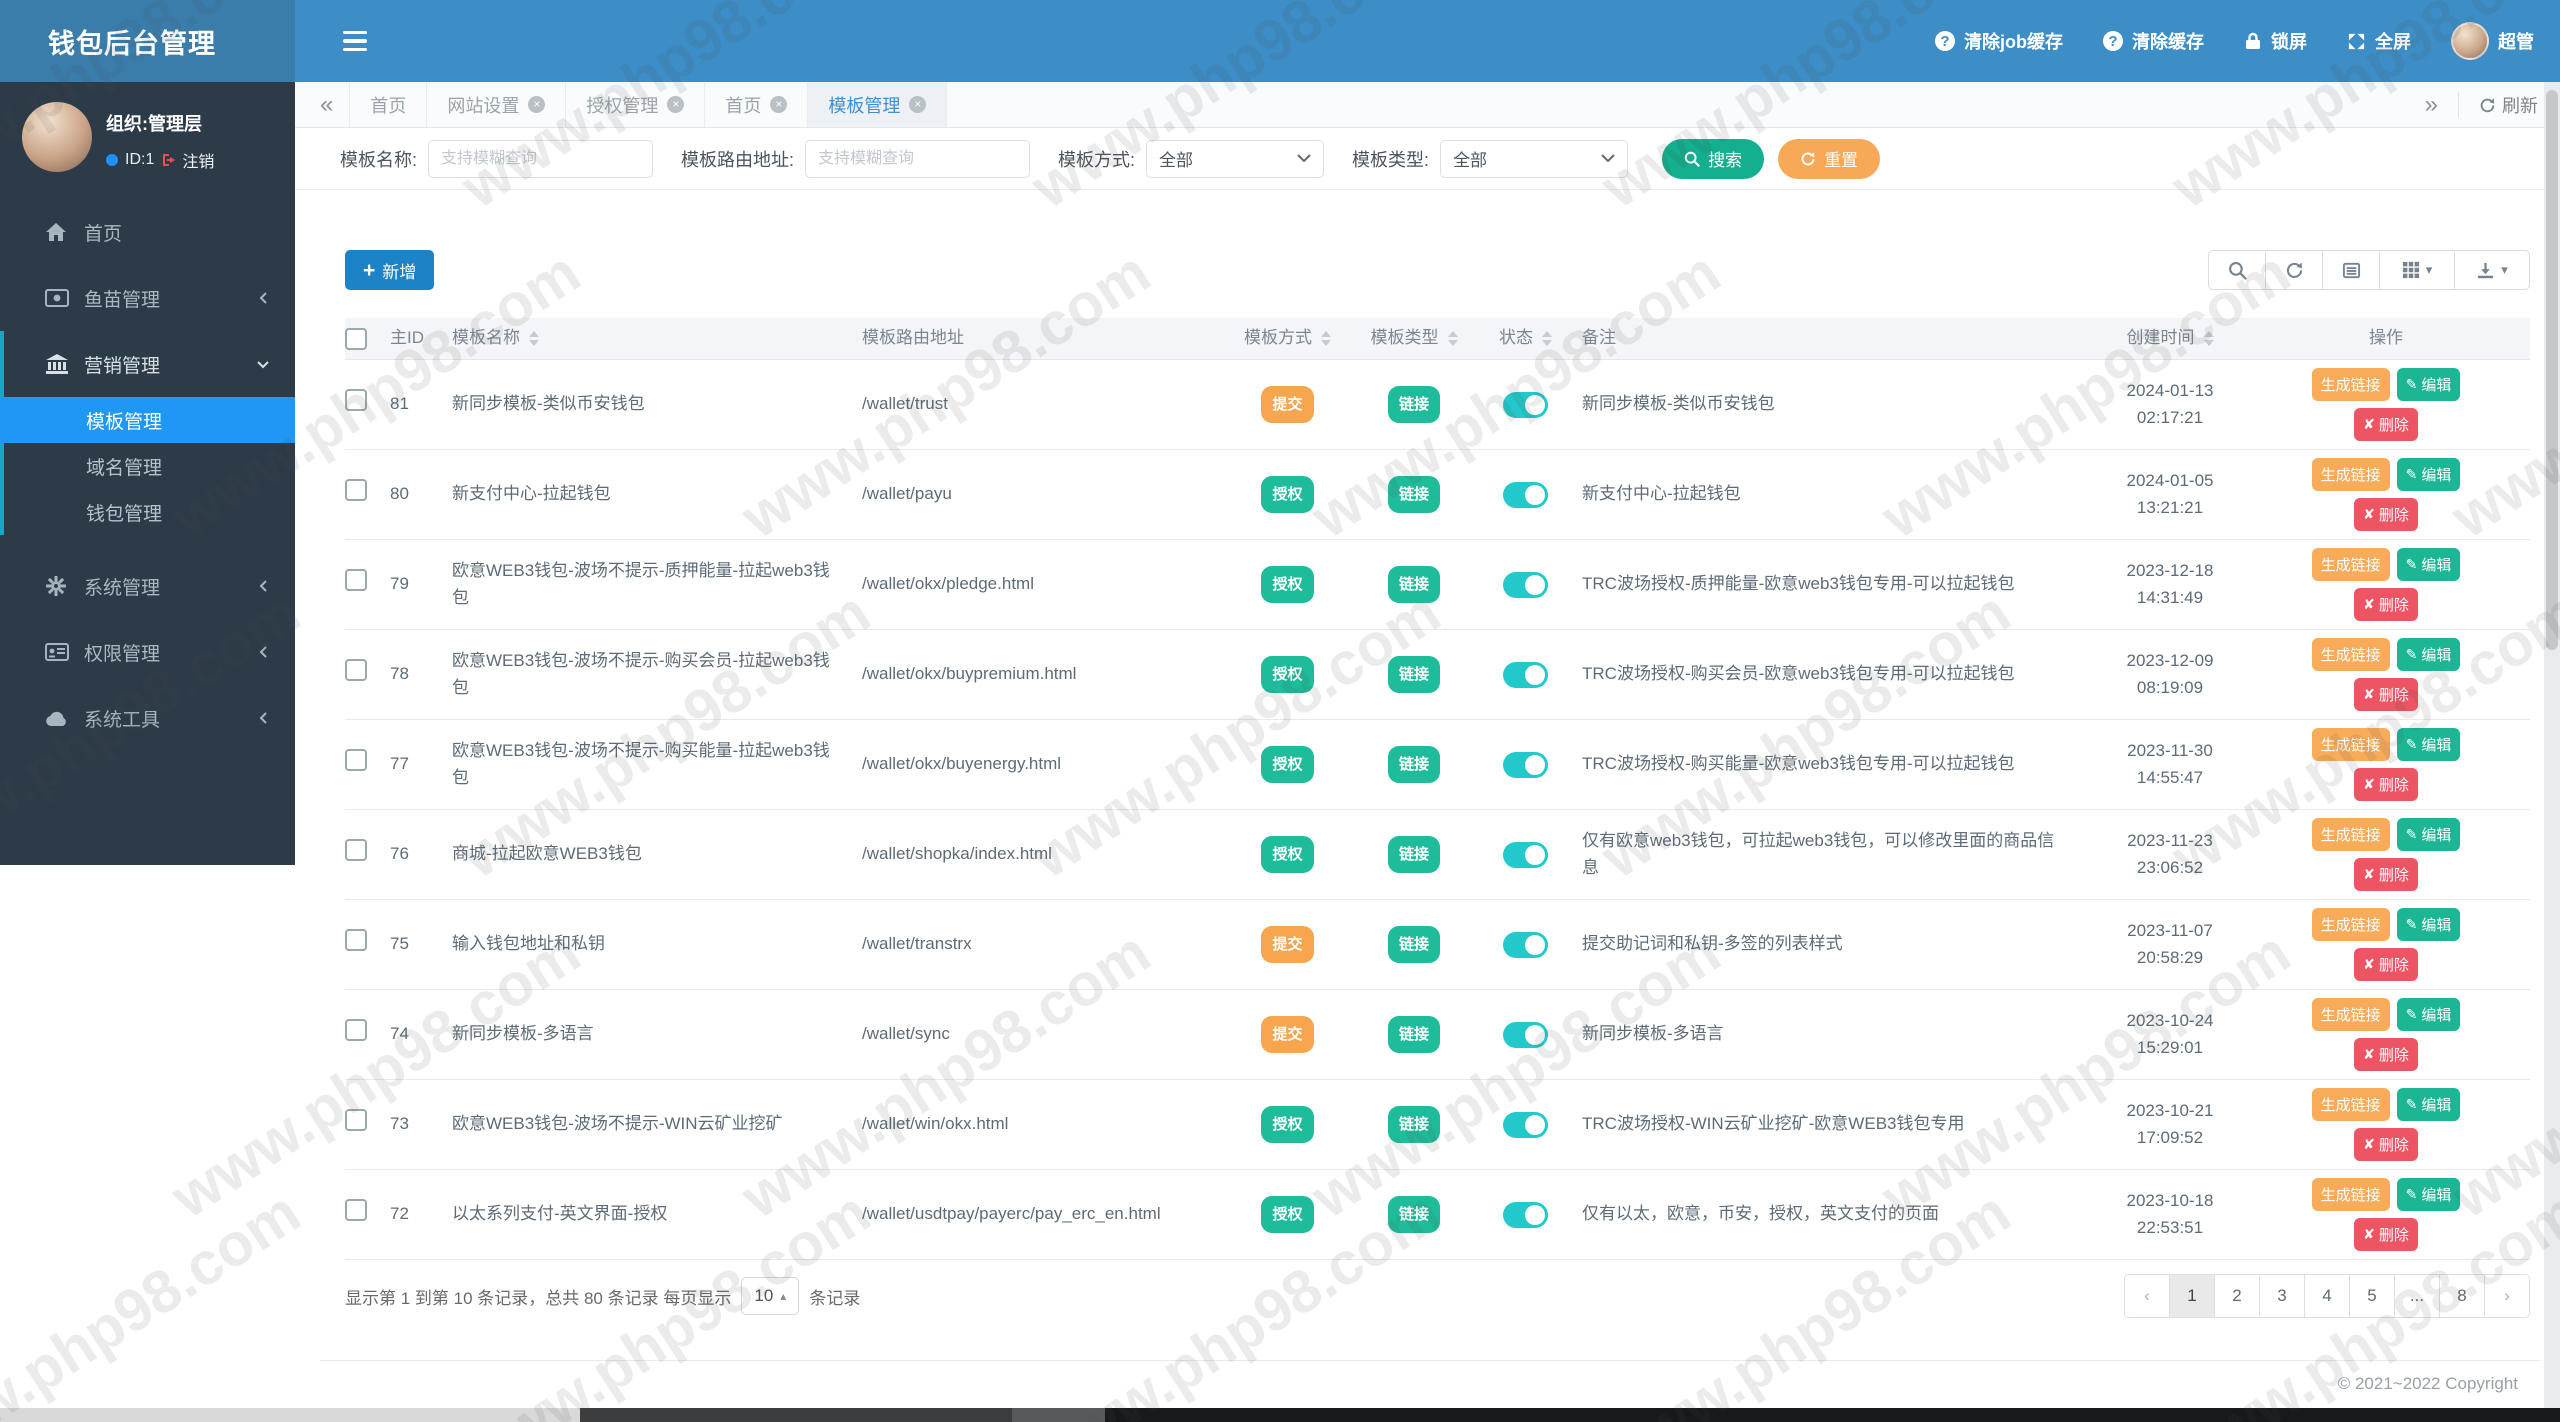 The image size is (2560, 1422). I want to click on sidebar-item-domain-management: 域名管理, so click(149, 466).